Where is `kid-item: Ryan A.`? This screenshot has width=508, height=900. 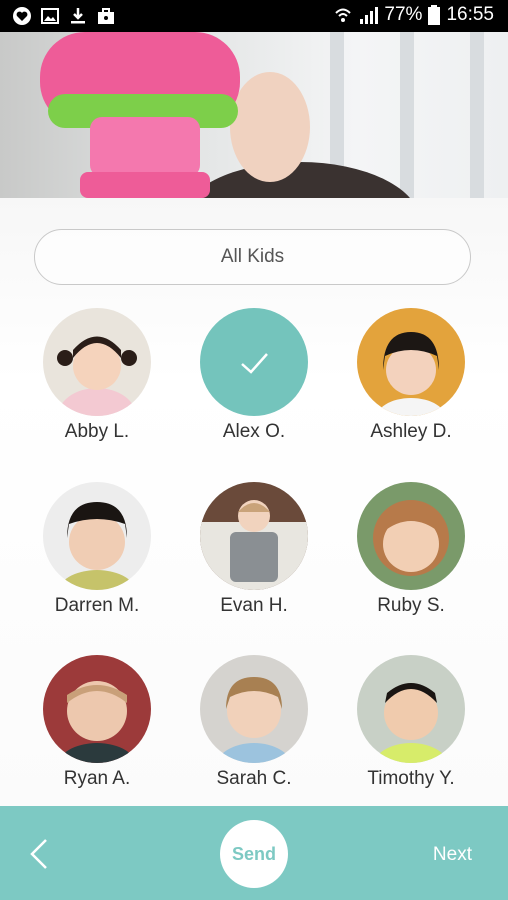 kid-item: Ryan A. is located at coordinates (97, 722).